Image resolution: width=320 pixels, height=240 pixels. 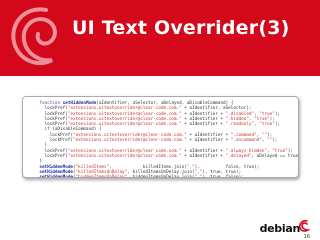 What do you see at coordinates (280, 228) in the screenshot?
I see `logo-wordmark: debian` at bounding box center [280, 228].